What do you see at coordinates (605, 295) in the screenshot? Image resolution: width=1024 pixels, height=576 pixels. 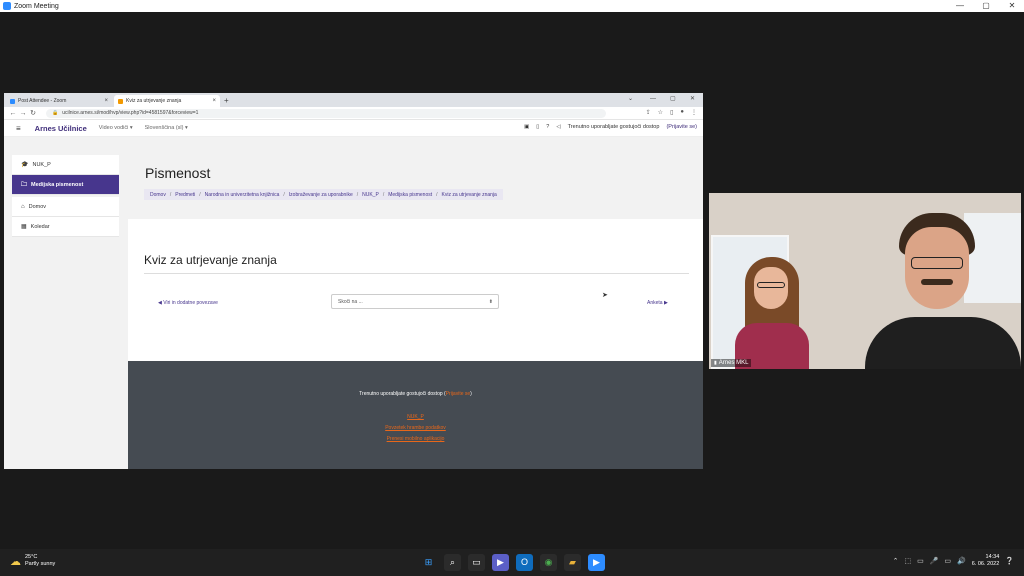 I see `mouse-cursor-icon: ➤` at bounding box center [605, 295].